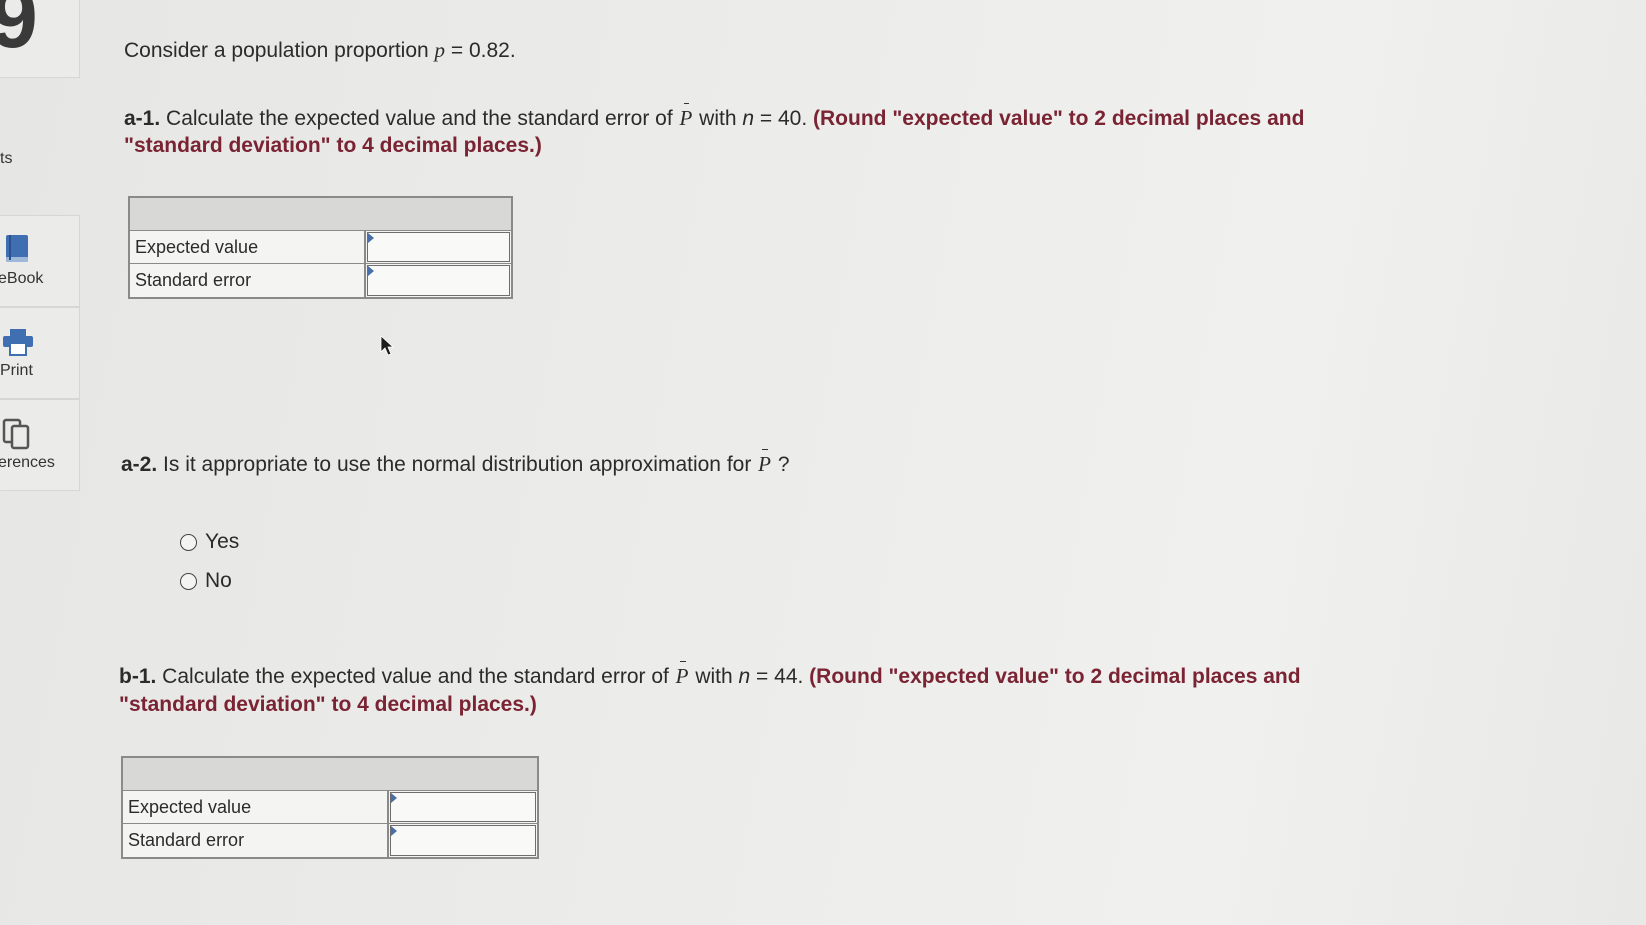  I want to click on book-icon, so click(17, 248).